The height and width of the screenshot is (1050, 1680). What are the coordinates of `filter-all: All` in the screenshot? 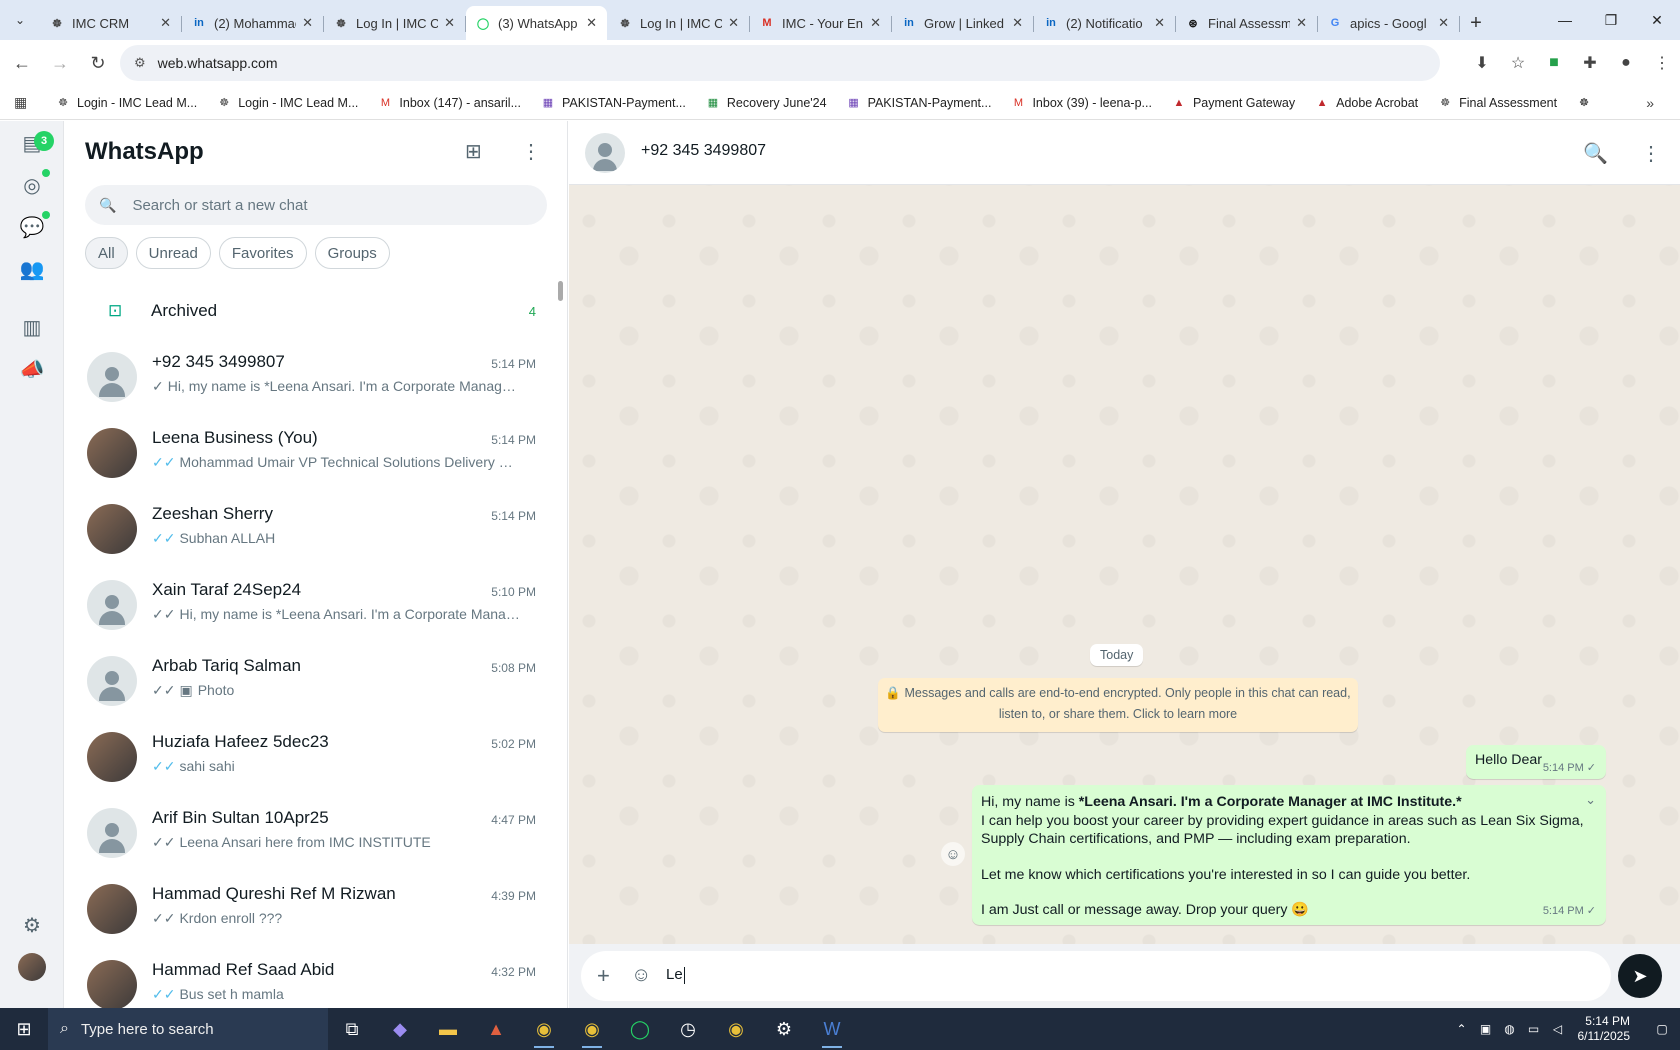 It's located at (106, 253).